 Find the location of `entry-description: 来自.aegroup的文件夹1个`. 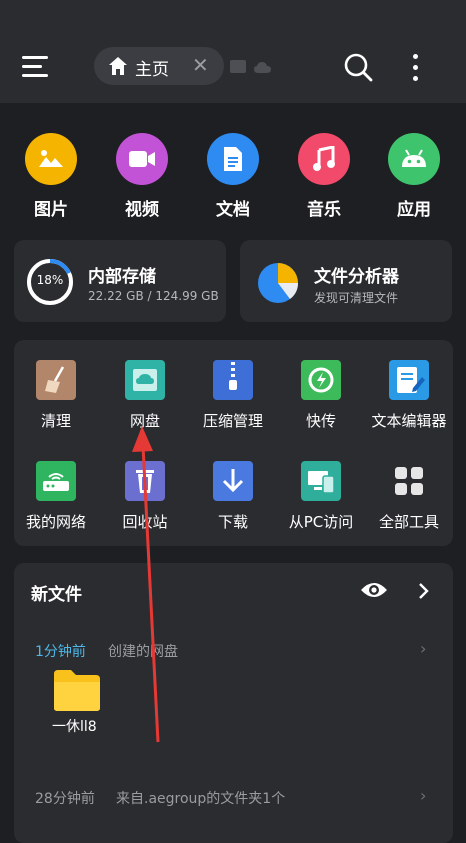

entry-description: 来自.aegroup的文件夹1个 is located at coordinates (201, 799).